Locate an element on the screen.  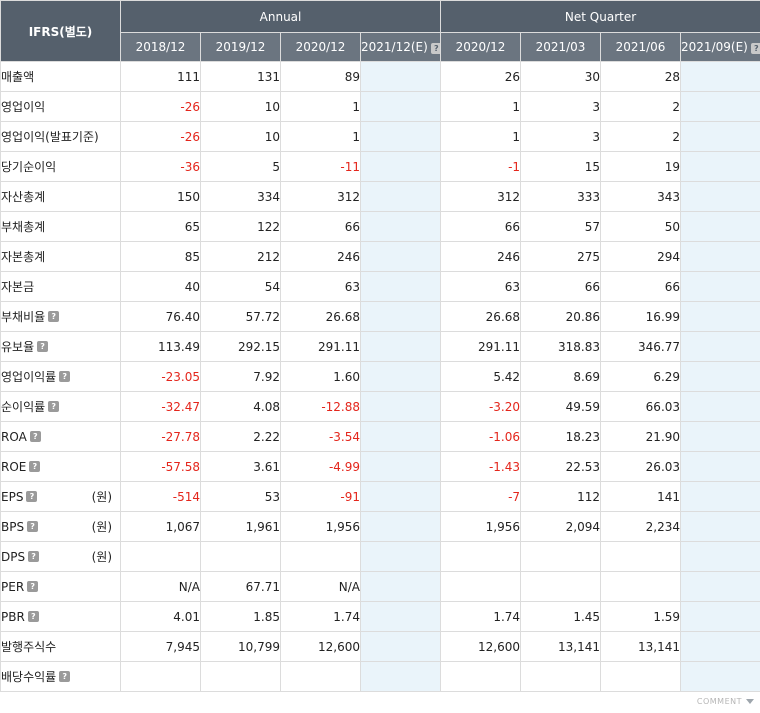
value-cell: 26.03 is located at coordinates (641, 466).